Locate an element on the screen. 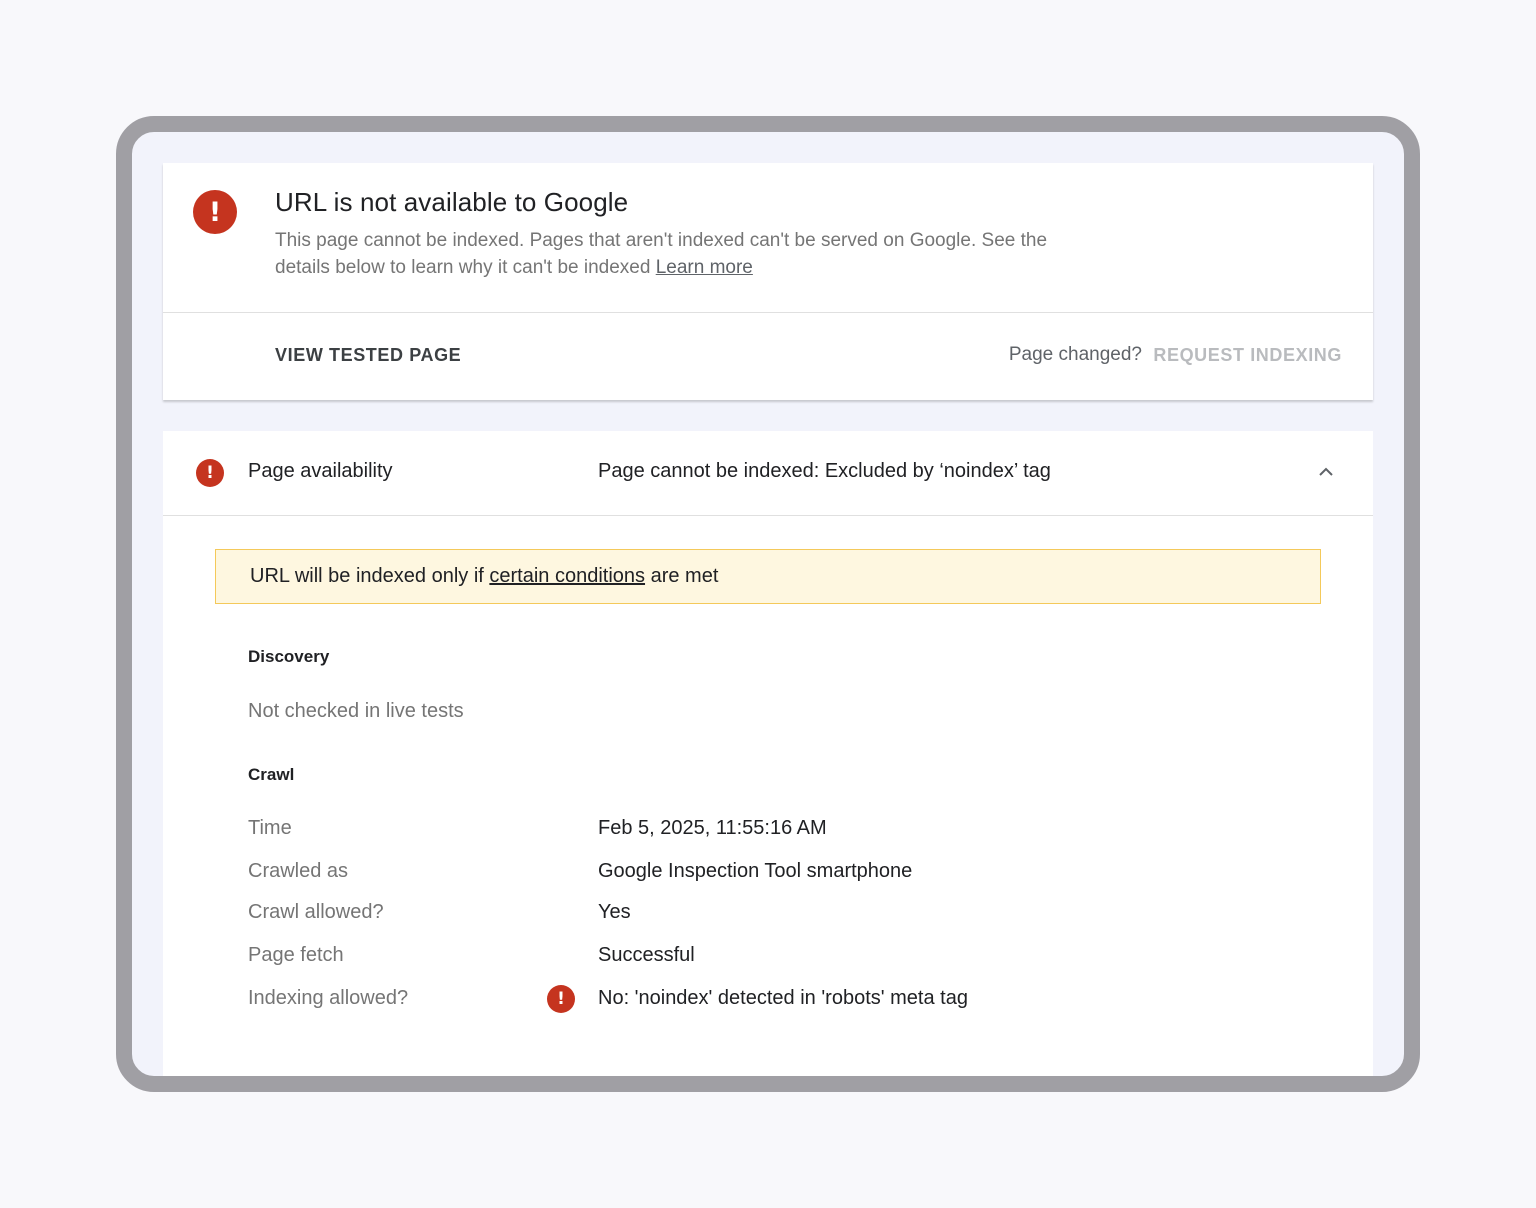 The image size is (1536, 1208). crawl-allowed-label: Crawl allowed? is located at coordinates (316, 912).